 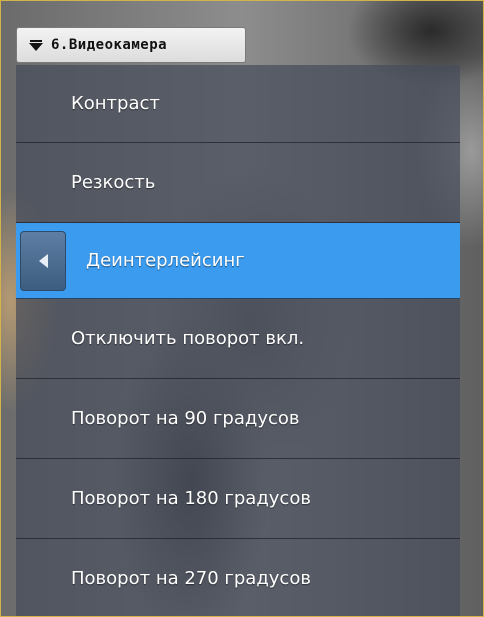 I want to click on back-button, so click(x=43, y=260).